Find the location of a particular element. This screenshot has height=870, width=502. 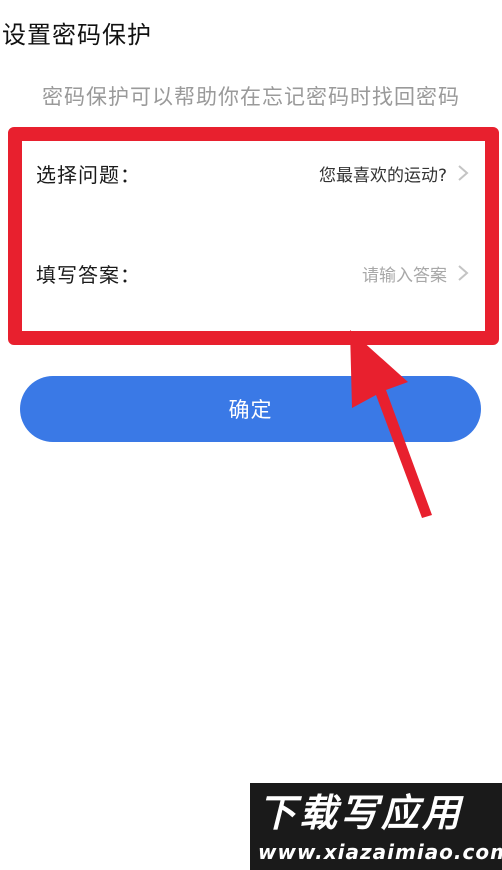

page-description: 密码保护可以帮助你在忘记密码时找回密码 is located at coordinates (251, 97).